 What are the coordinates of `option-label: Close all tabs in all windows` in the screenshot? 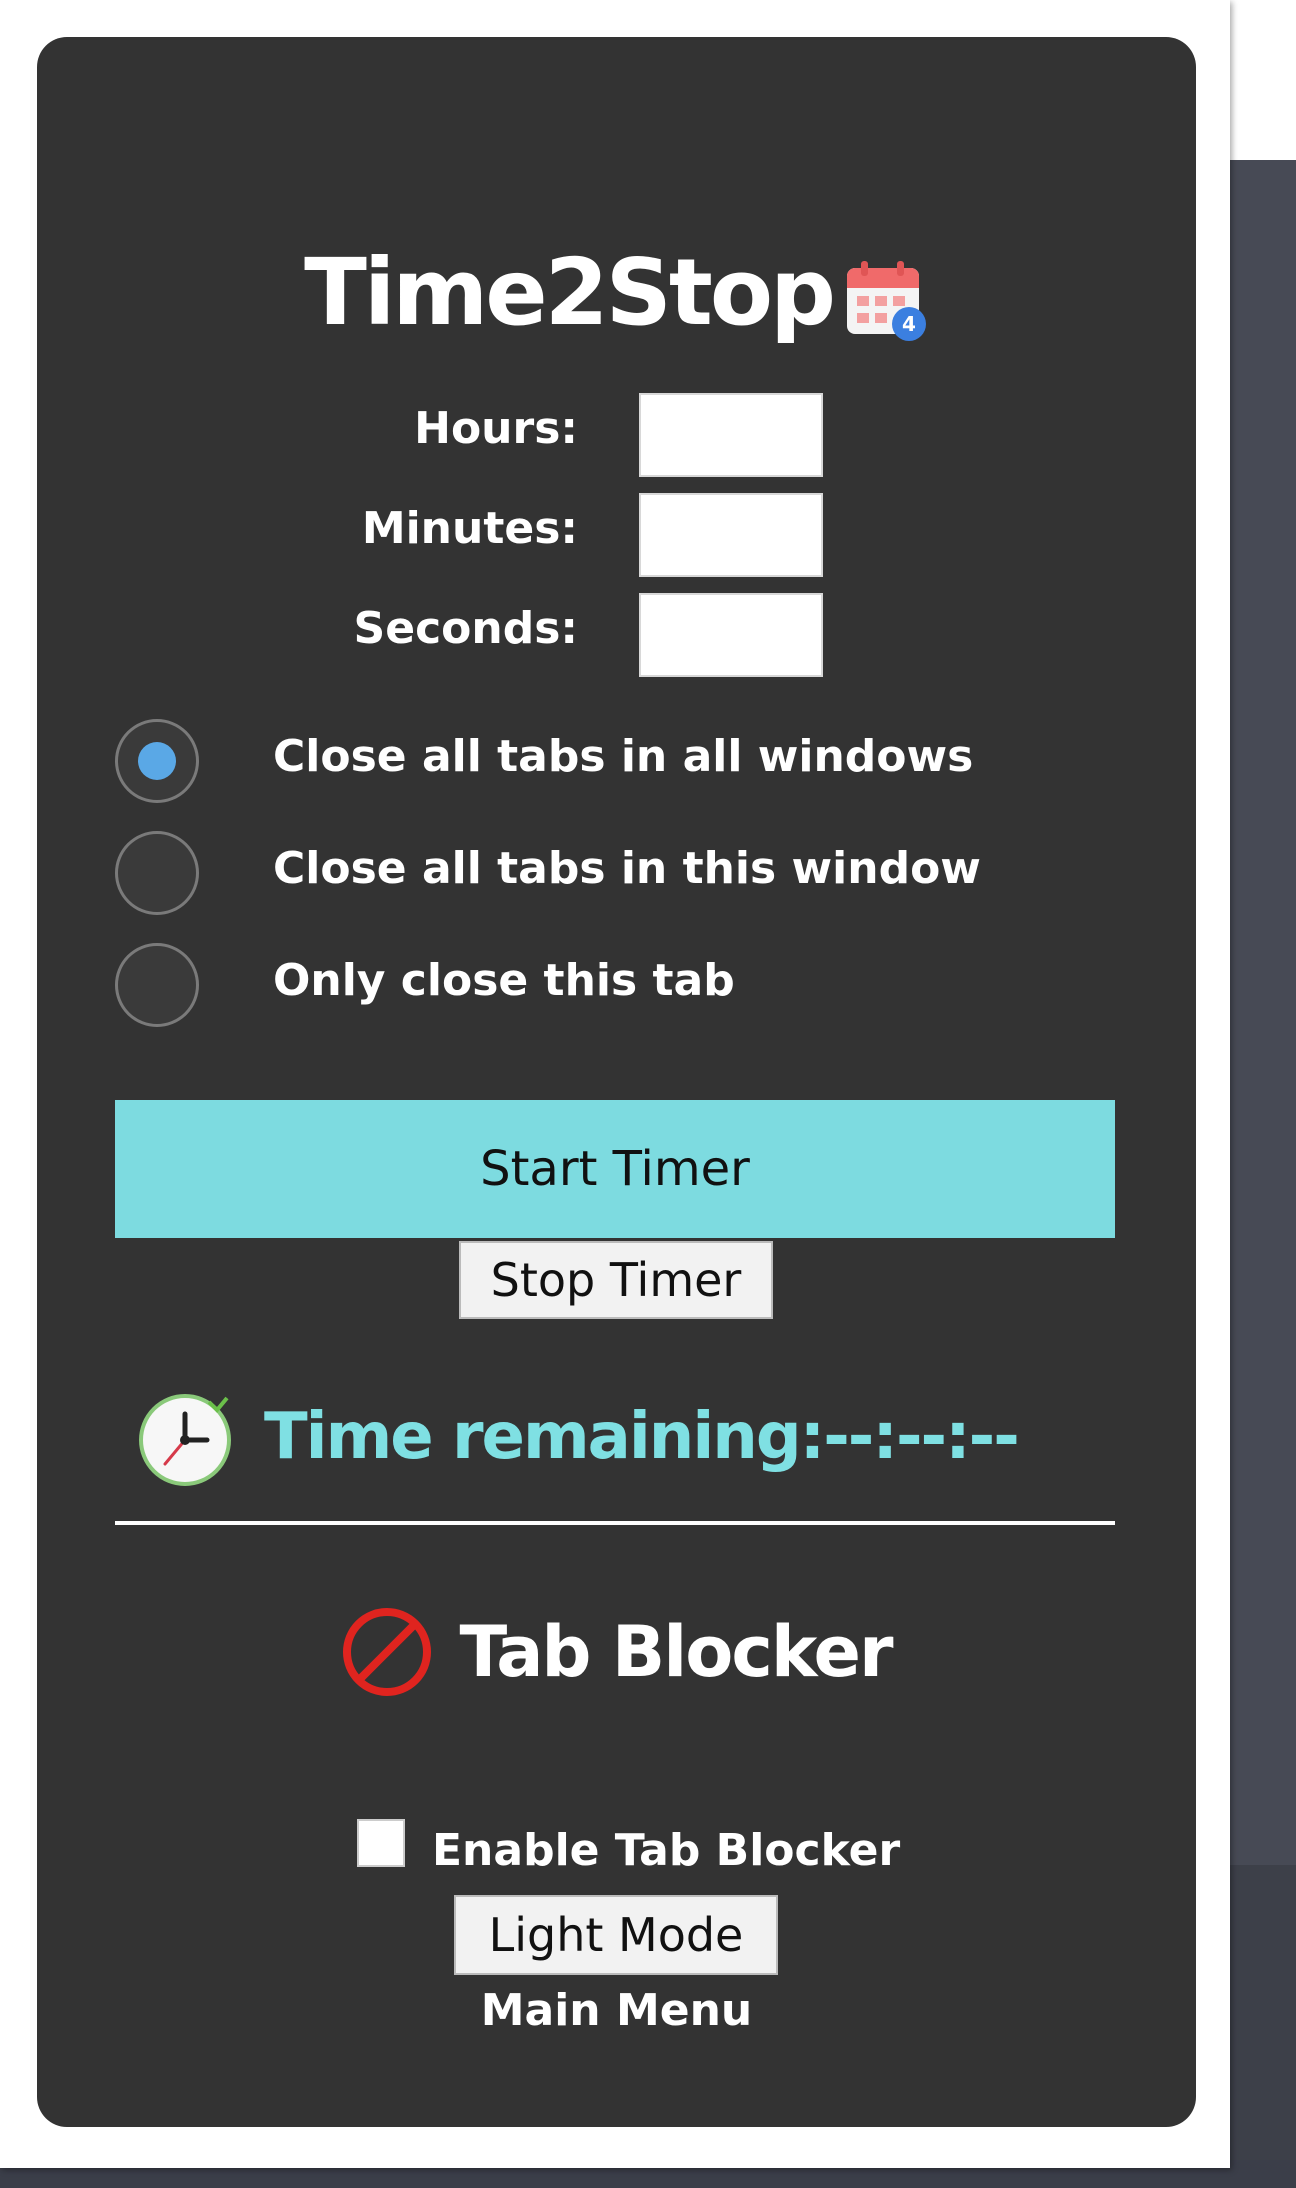 It's located at (623, 756).